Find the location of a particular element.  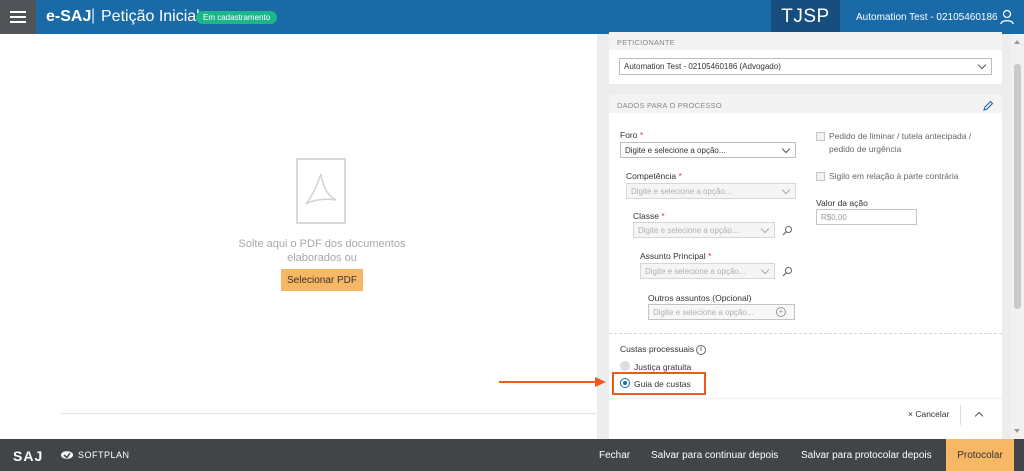

foro-label: Foro * is located at coordinates (632, 135).